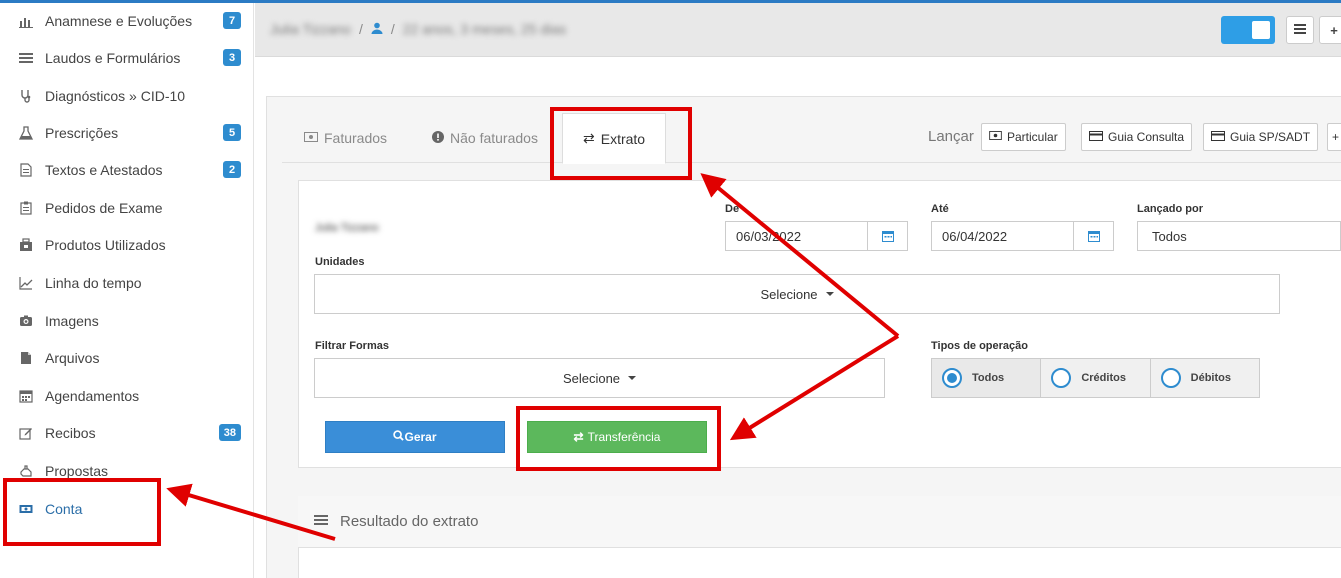 This screenshot has height=578, width=1341. I want to click on filtrar-formas-select: Selecione, so click(599, 378).